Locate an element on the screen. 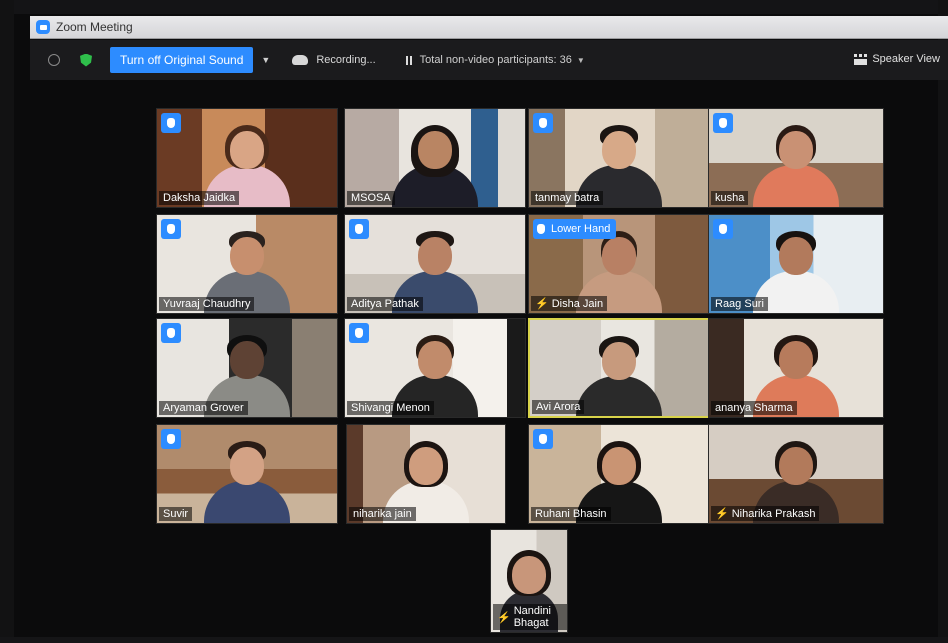  participant-video-tile: ⚡ Niharika Prakash is located at coordinates (796, 474).